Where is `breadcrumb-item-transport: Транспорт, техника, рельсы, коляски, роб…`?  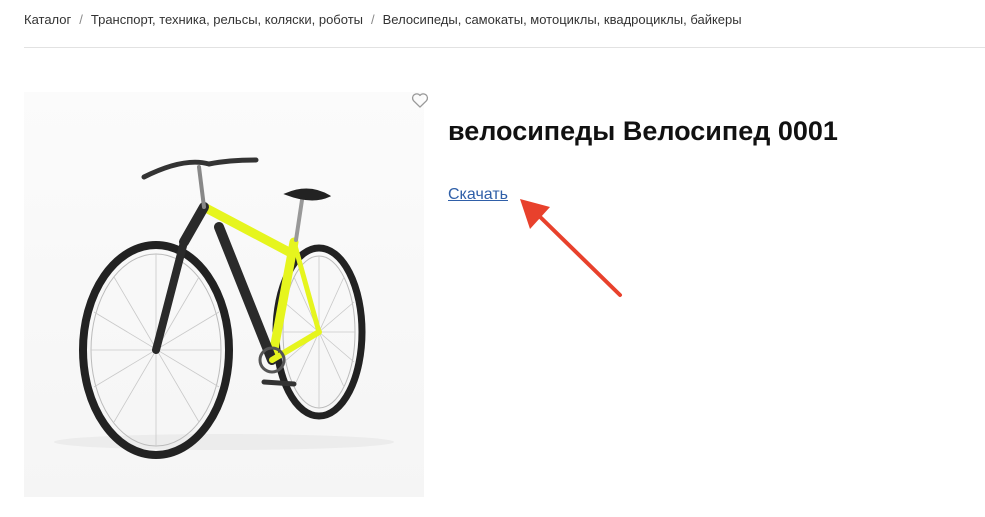
breadcrumb-item-transport: Транспорт, техника, рельсы, коляски, роб… is located at coordinates (227, 19).